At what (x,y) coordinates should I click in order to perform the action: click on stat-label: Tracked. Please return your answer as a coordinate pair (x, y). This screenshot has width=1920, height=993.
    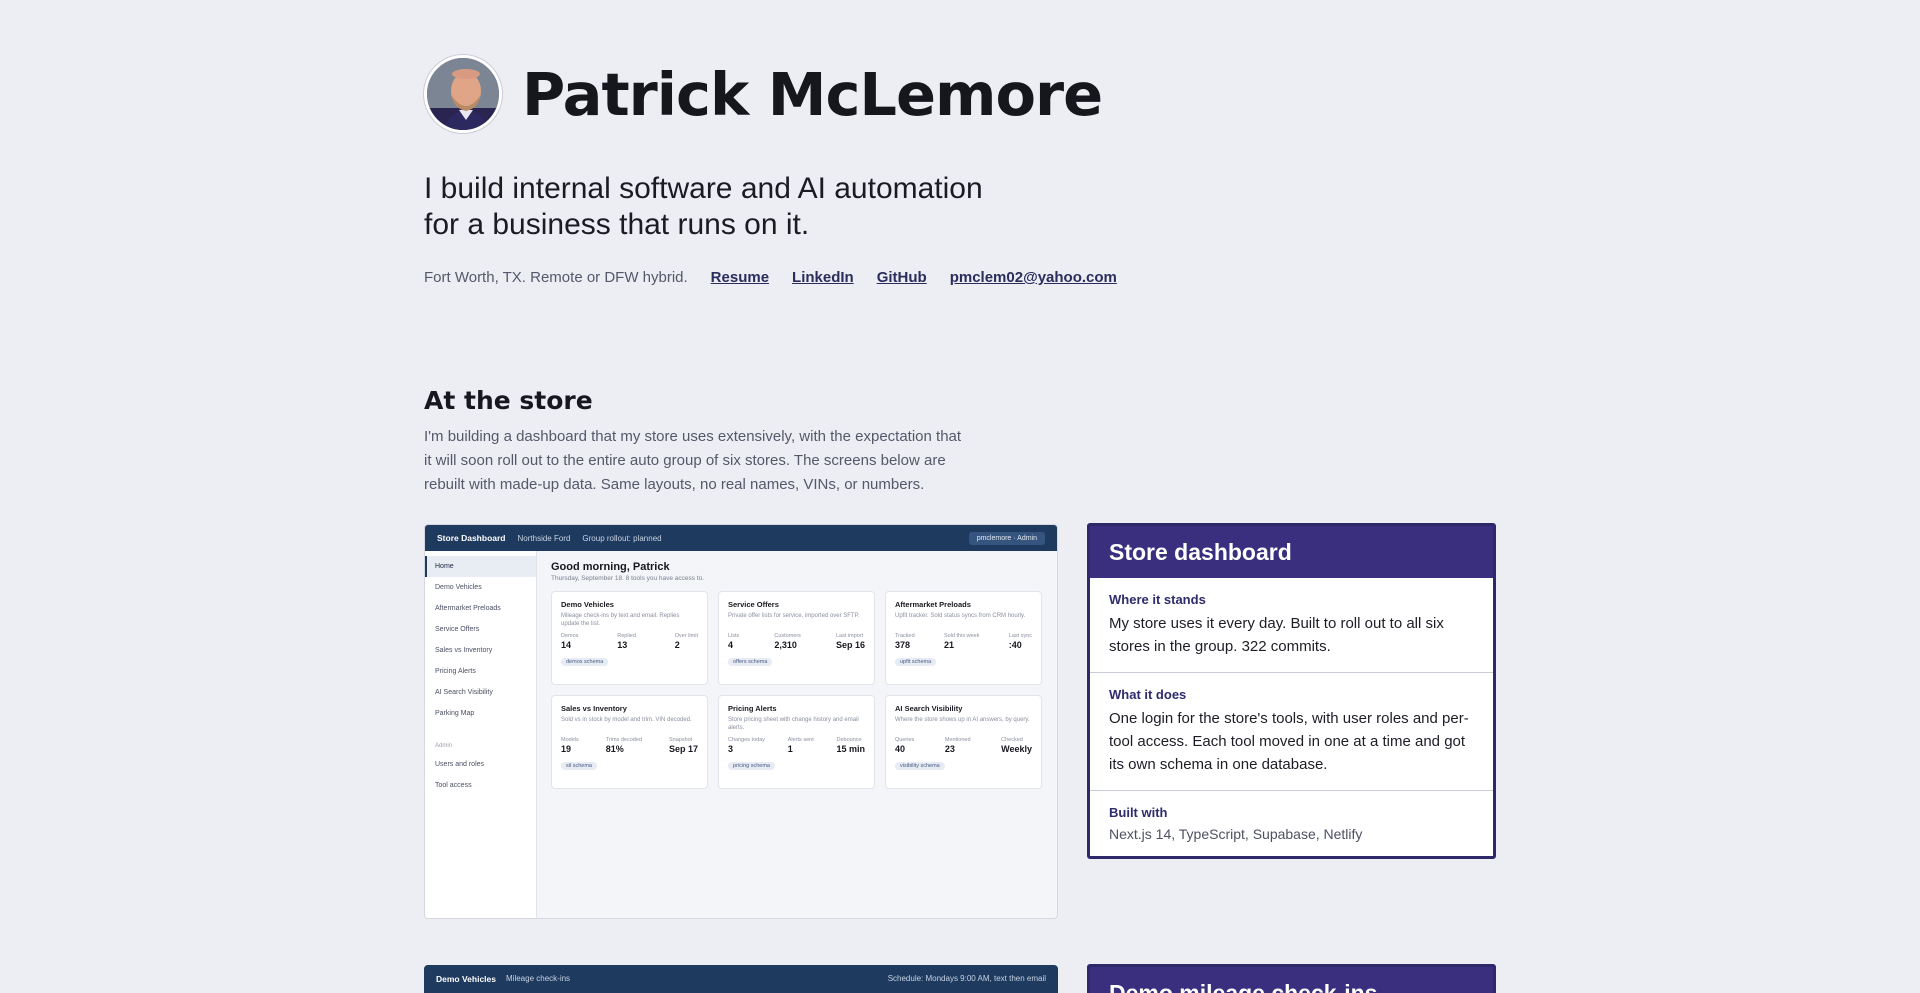
    Looking at the image, I should click on (905, 636).